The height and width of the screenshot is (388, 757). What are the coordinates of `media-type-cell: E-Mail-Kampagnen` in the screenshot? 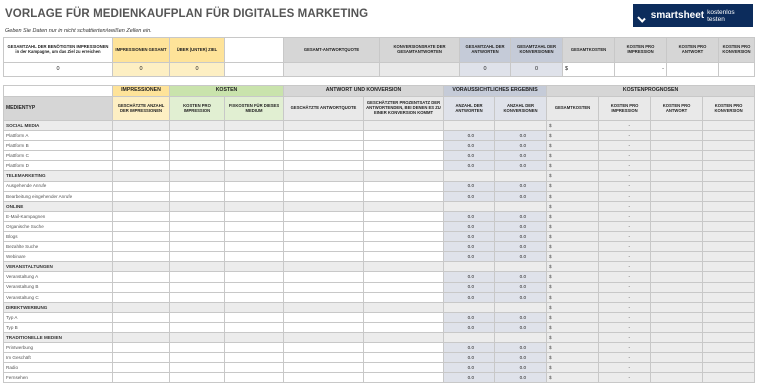 It's located at (58, 216).